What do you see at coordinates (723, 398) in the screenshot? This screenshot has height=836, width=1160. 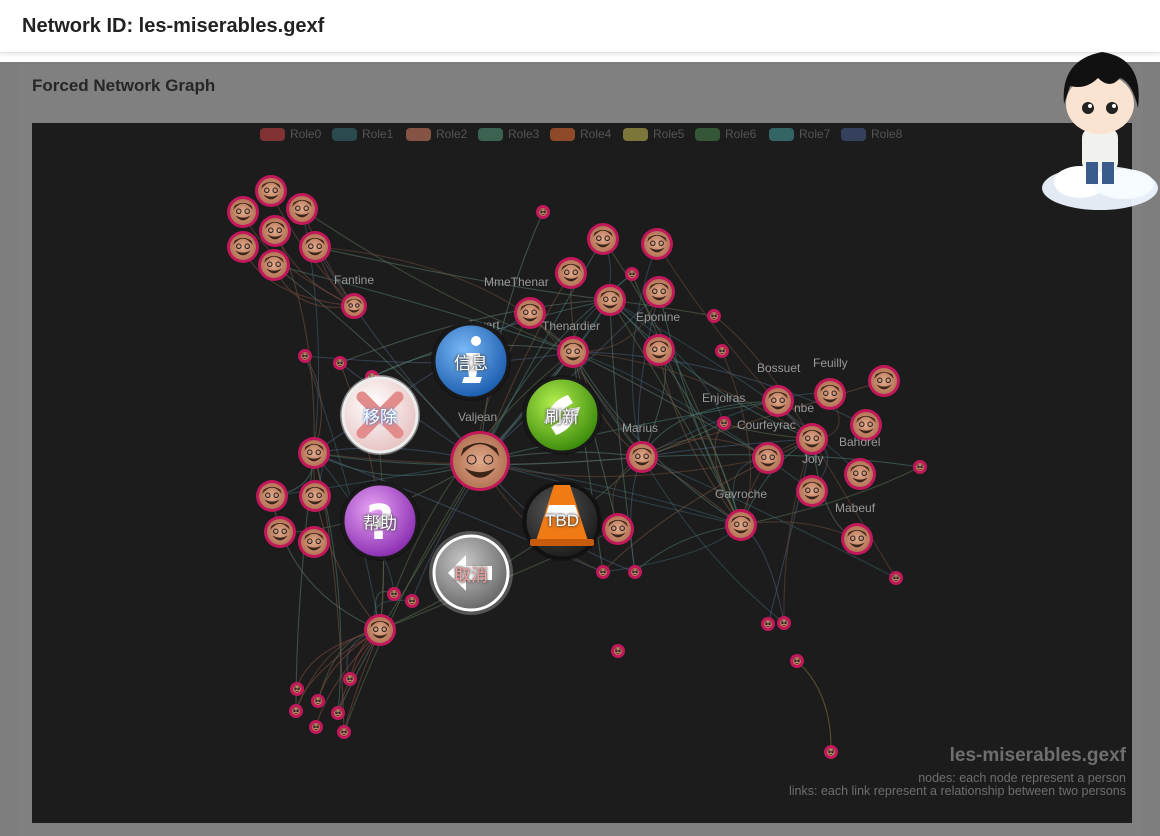 I see `node-label-enjolras: Enjolras` at bounding box center [723, 398].